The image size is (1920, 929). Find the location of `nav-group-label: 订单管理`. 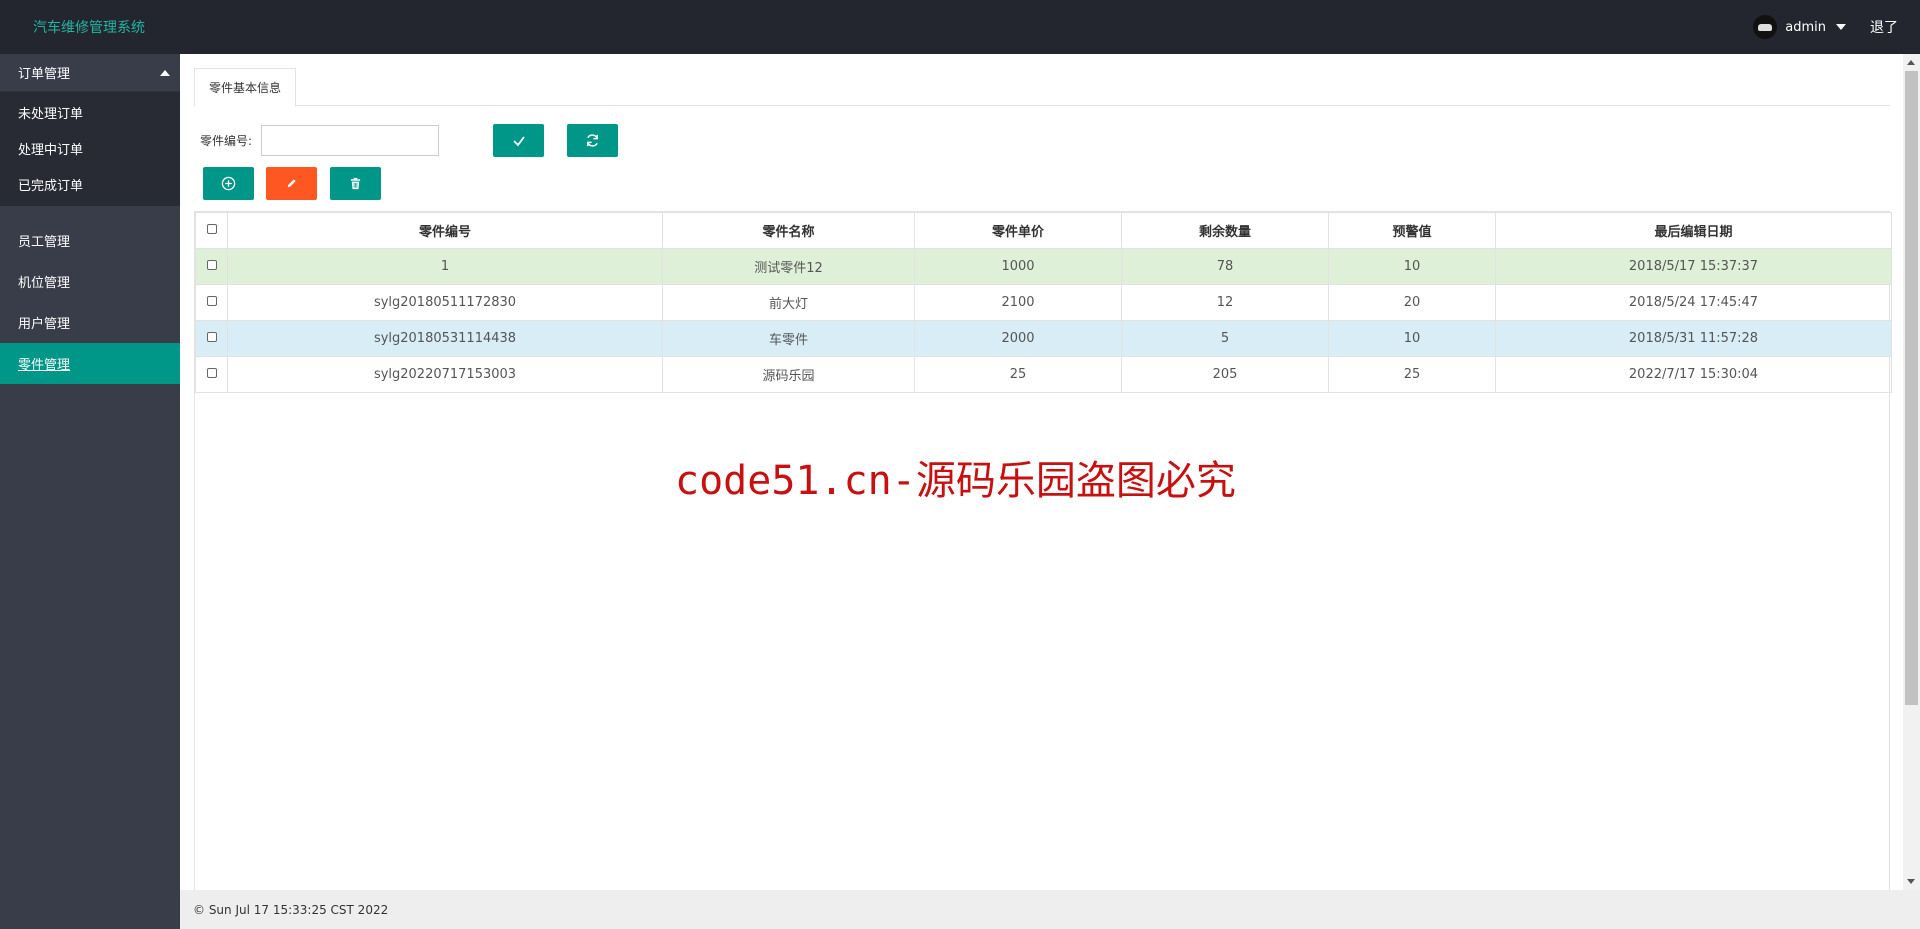

nav-group-label: 订单管理 is located at coordinates (44, 74).